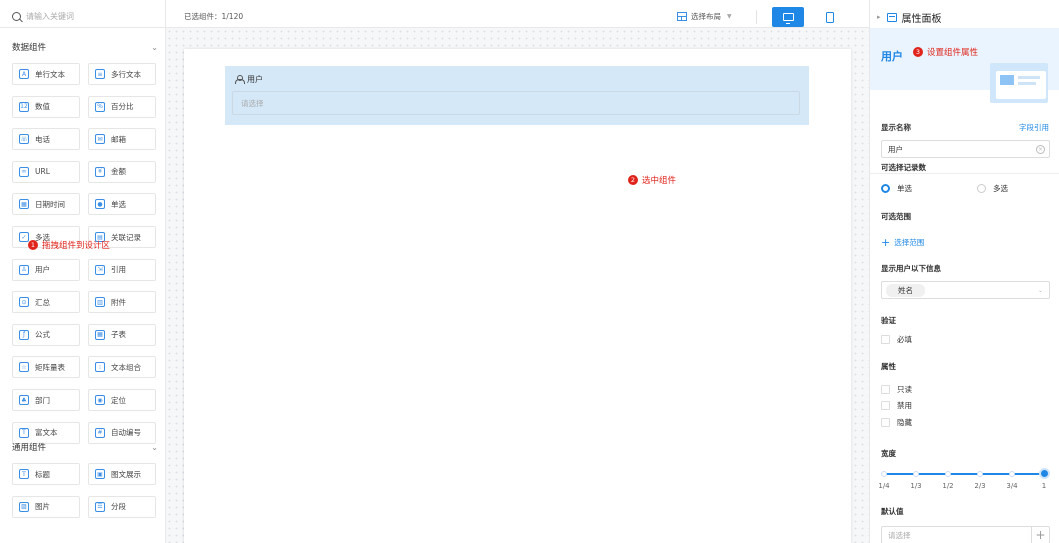 This screenshot has width=1059, height=543. I want to click on component-item: ◉ 定位, so click(122, 400).